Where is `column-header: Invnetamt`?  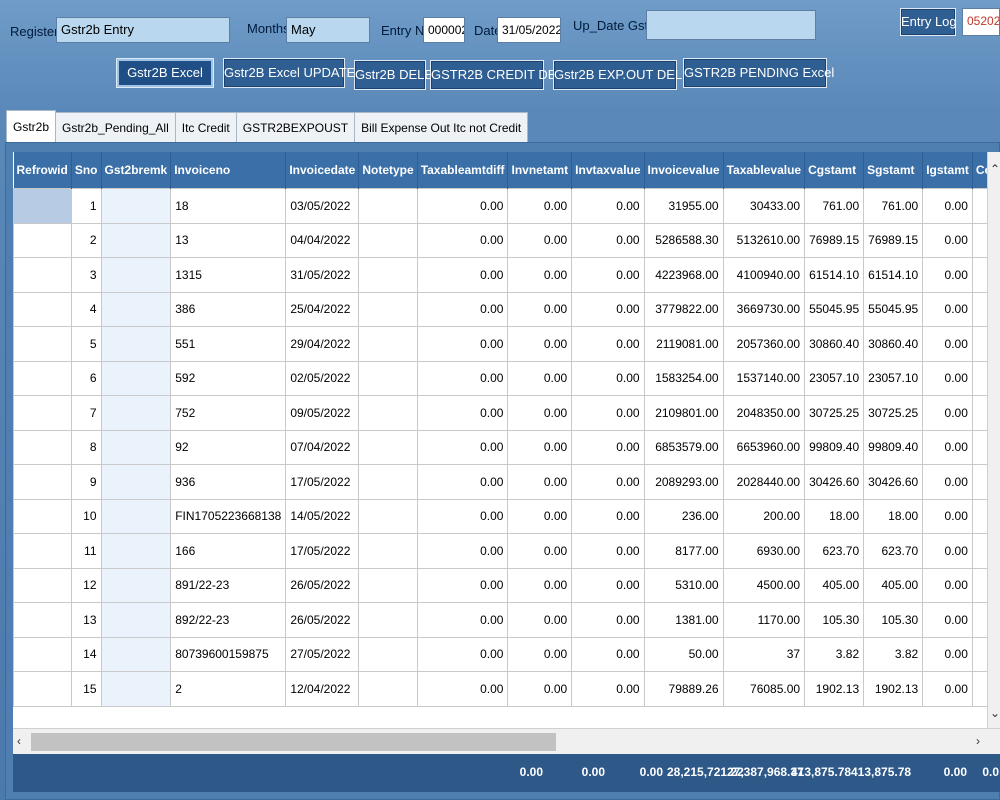
column-header: Invnetamt is located at coordinates (540, 170).